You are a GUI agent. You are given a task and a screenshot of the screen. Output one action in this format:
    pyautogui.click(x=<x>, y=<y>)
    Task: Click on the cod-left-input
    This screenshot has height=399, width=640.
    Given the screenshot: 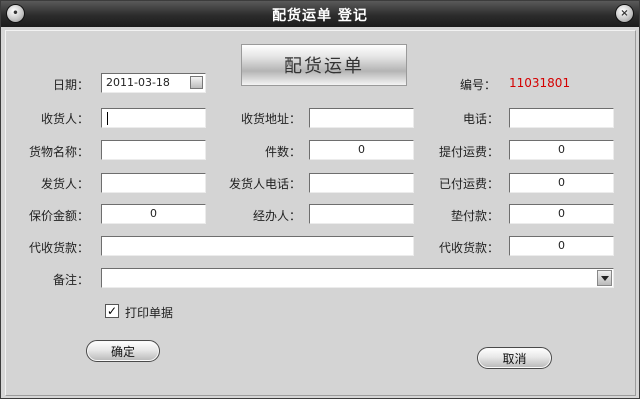 What is the action you would take?
    pyautogui.click(x=257, y=246)
    